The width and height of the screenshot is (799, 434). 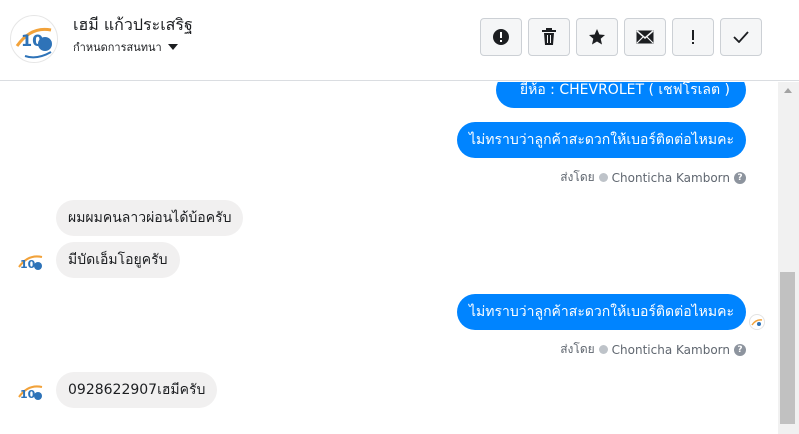 I want to click on message-text: ยี่ห้อ : CHEVROLET ( เชฟโรเลต ), so click(x=624, y=90).